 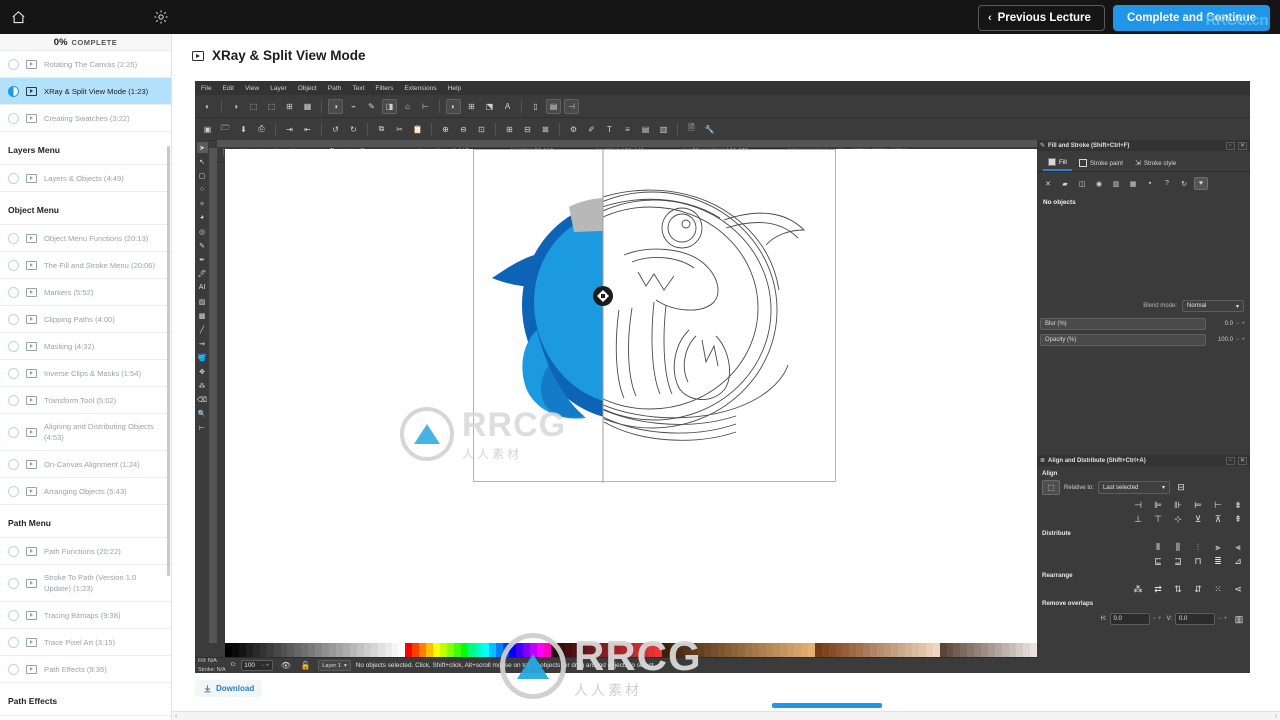 I want to click on opacity-input: 100 −+, so click(x=257, y=665).